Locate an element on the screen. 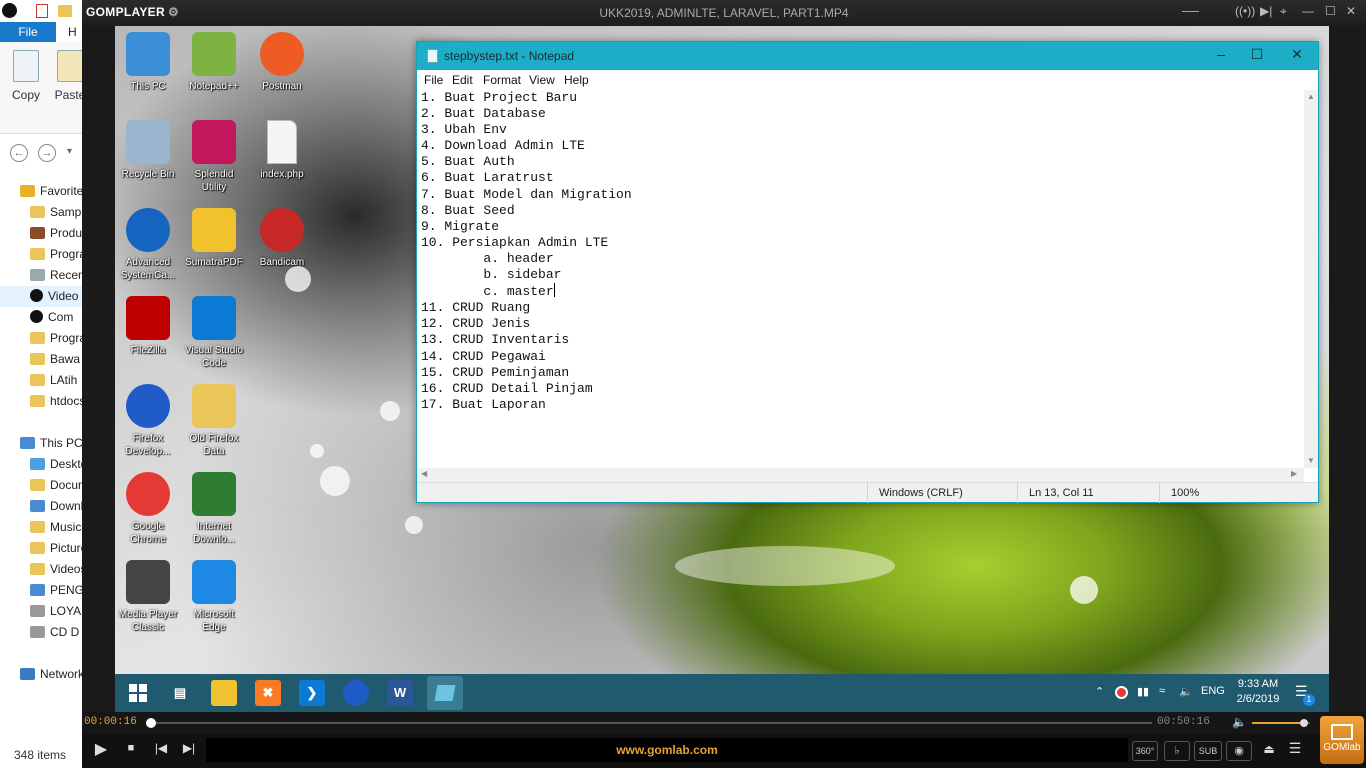 The height and width of the screenshot is (768, 1366). nav-item: Recent is located at coordinates (41, 275).